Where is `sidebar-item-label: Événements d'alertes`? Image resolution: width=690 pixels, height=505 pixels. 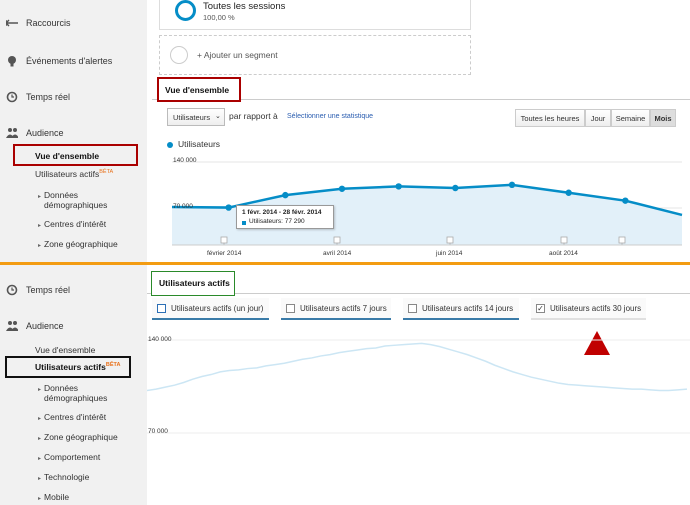 sidebar-item-label: Événements d'alertes is located at coordinates (69, 61).